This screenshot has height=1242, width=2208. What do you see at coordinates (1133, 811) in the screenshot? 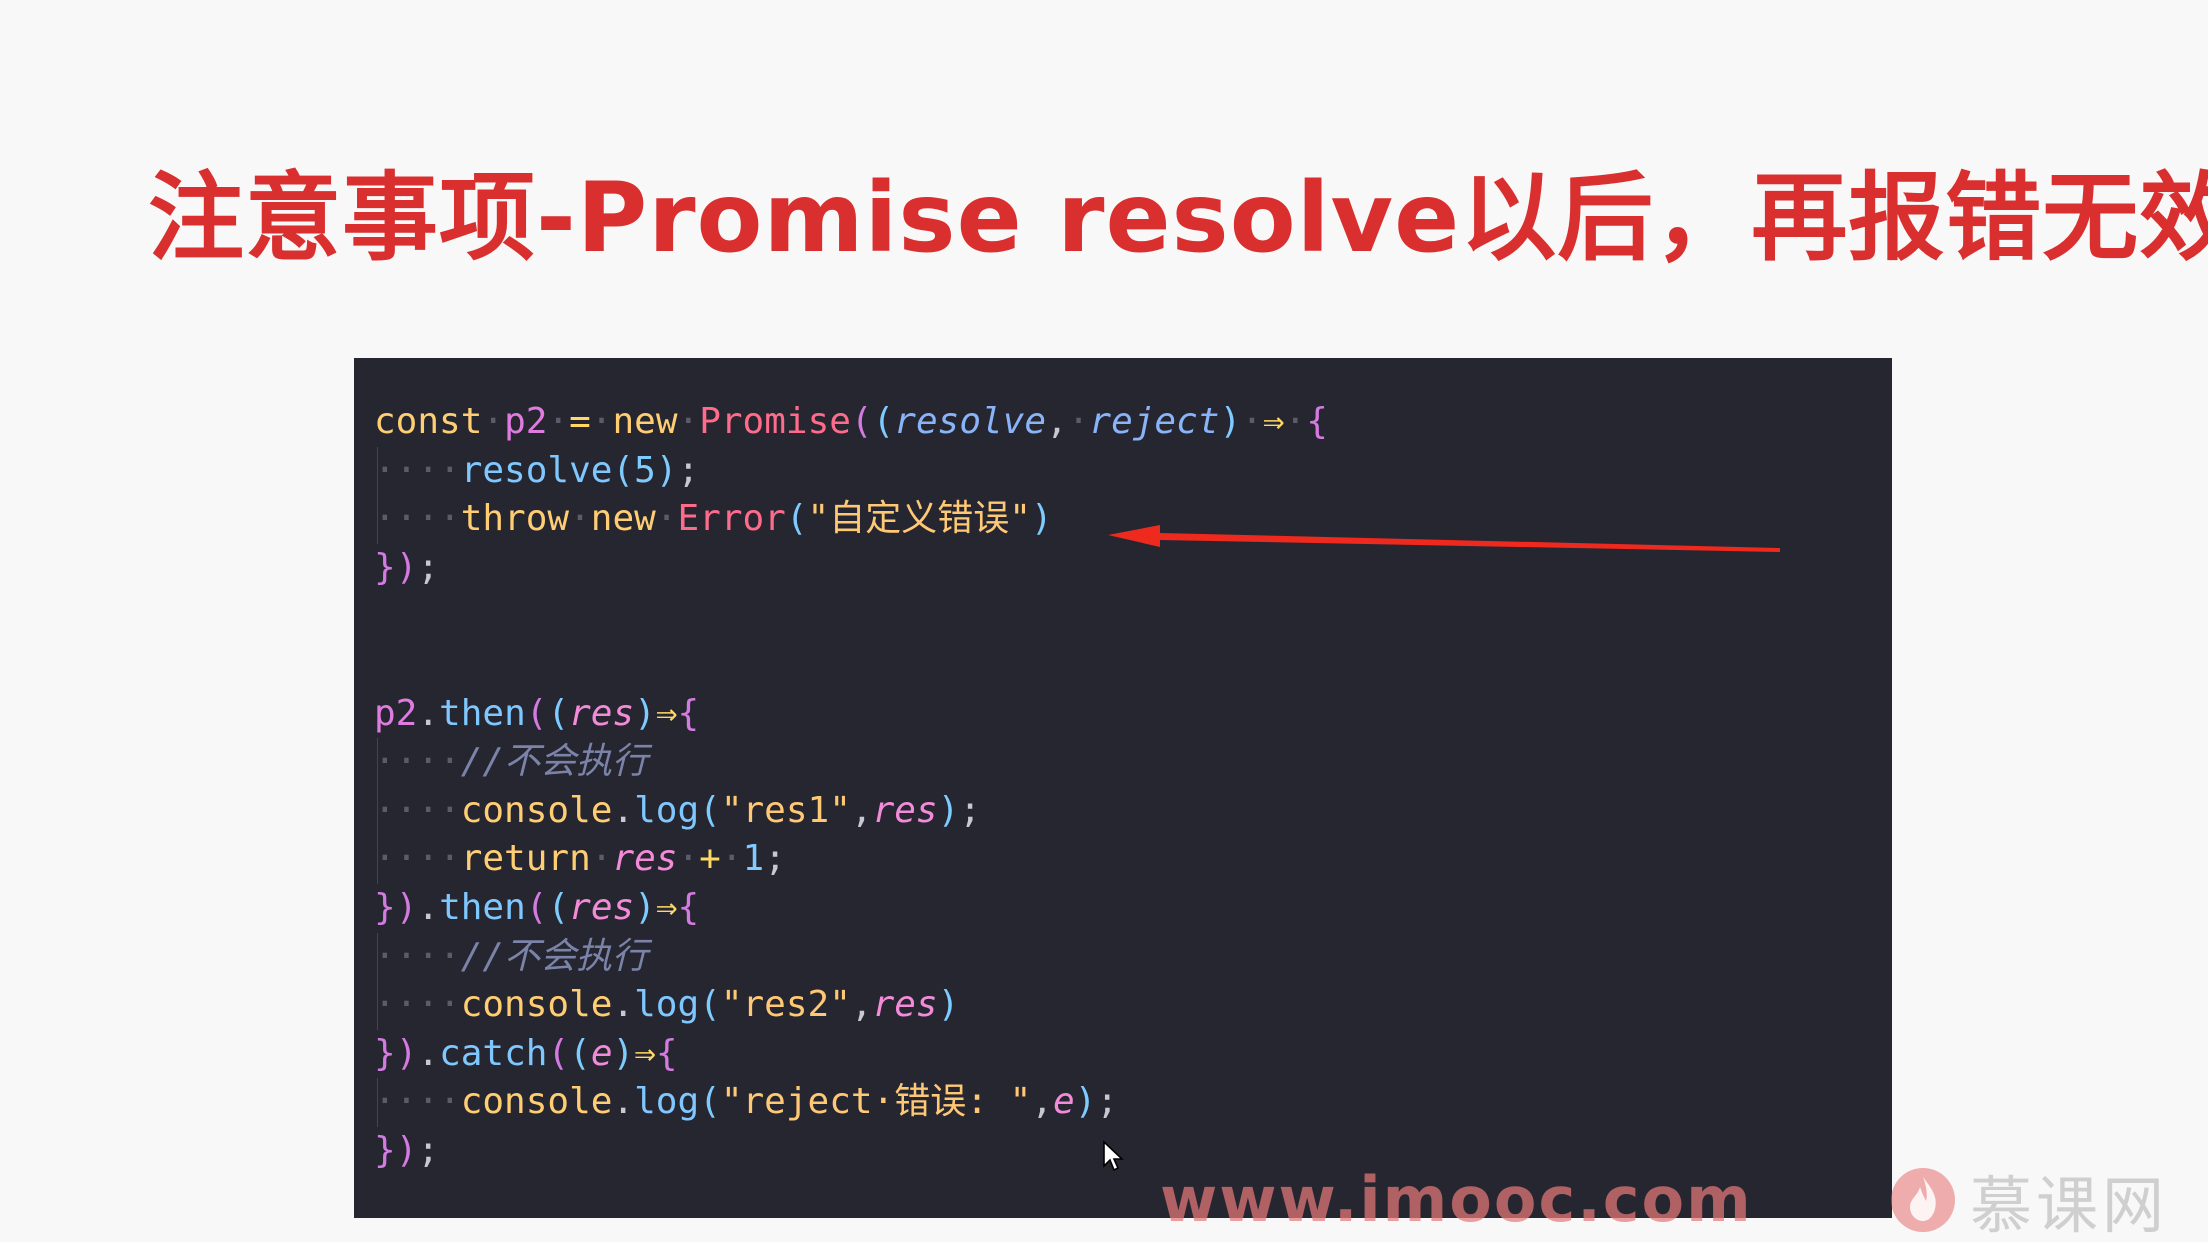
I see `code-line: ····console.log("res1",res);` at bounding box center [1133, 811].